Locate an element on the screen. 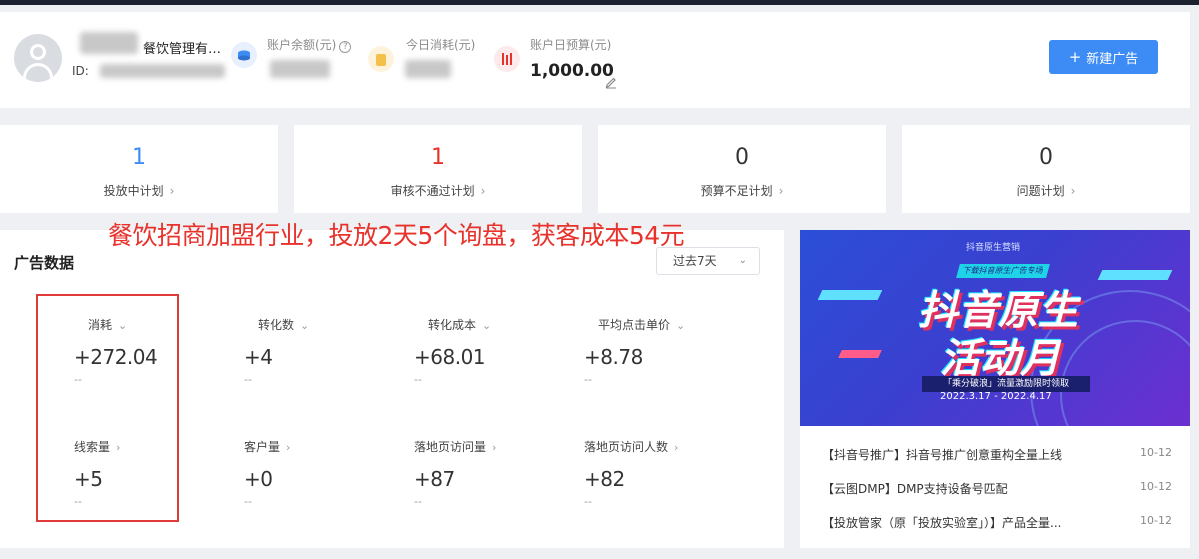 Image resolution: width=1199 pixels, height=559 pixels. news-item: 【云图DMP】DMP支持设备号匹配 10-12 is located at coordinates (997, 488).